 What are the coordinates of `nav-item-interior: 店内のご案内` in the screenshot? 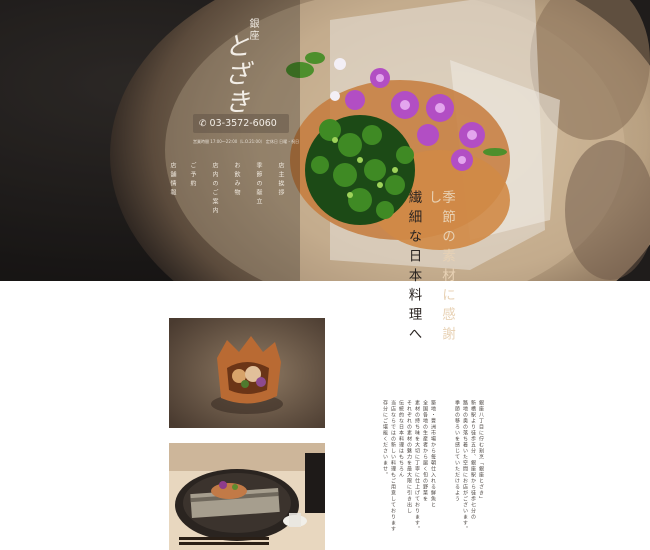 It's located at (214, 189).